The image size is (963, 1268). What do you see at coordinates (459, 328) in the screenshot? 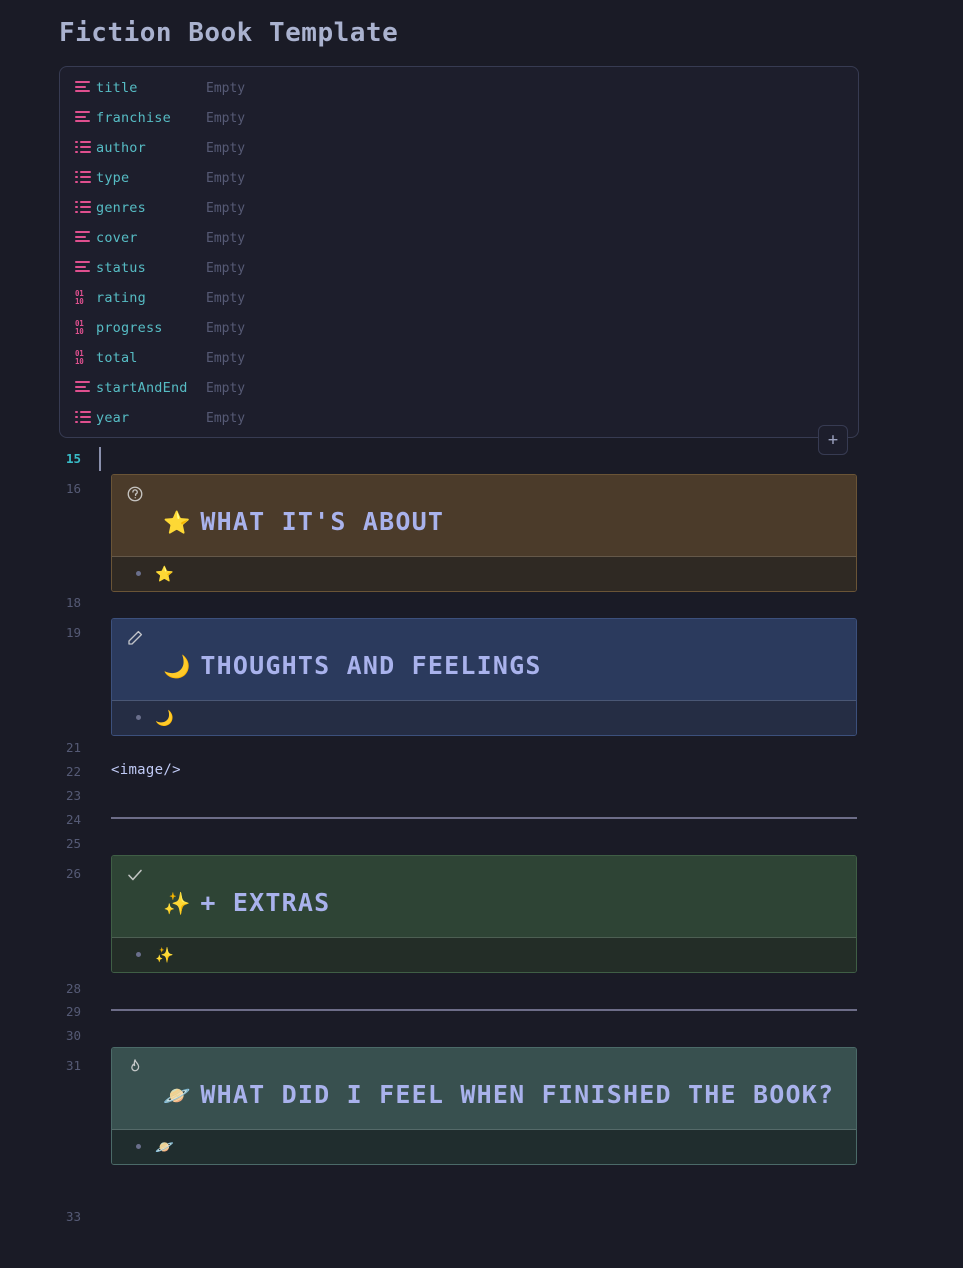
I see `property-row: 01 10 progress Empty` at bounding box center [459, 328].